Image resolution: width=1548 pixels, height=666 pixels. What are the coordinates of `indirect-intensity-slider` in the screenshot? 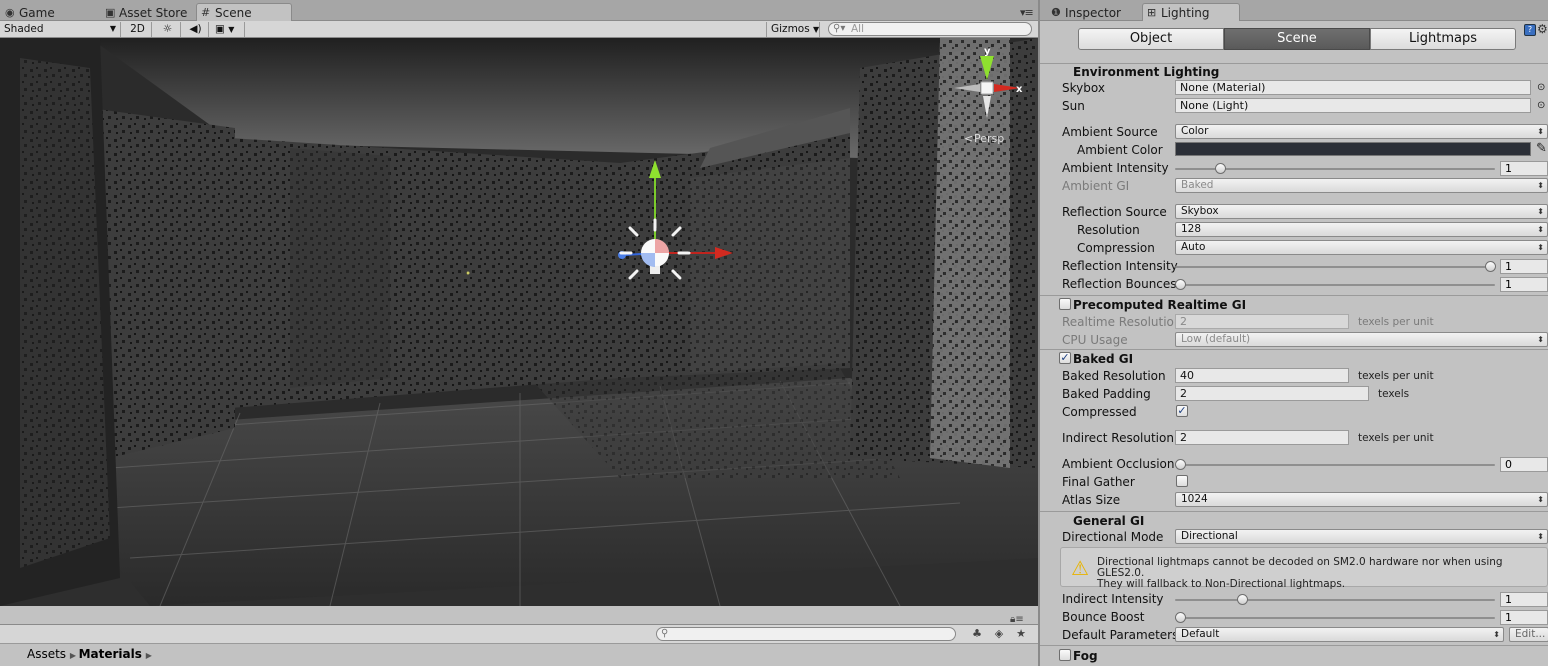 It's located at (1335, 599).